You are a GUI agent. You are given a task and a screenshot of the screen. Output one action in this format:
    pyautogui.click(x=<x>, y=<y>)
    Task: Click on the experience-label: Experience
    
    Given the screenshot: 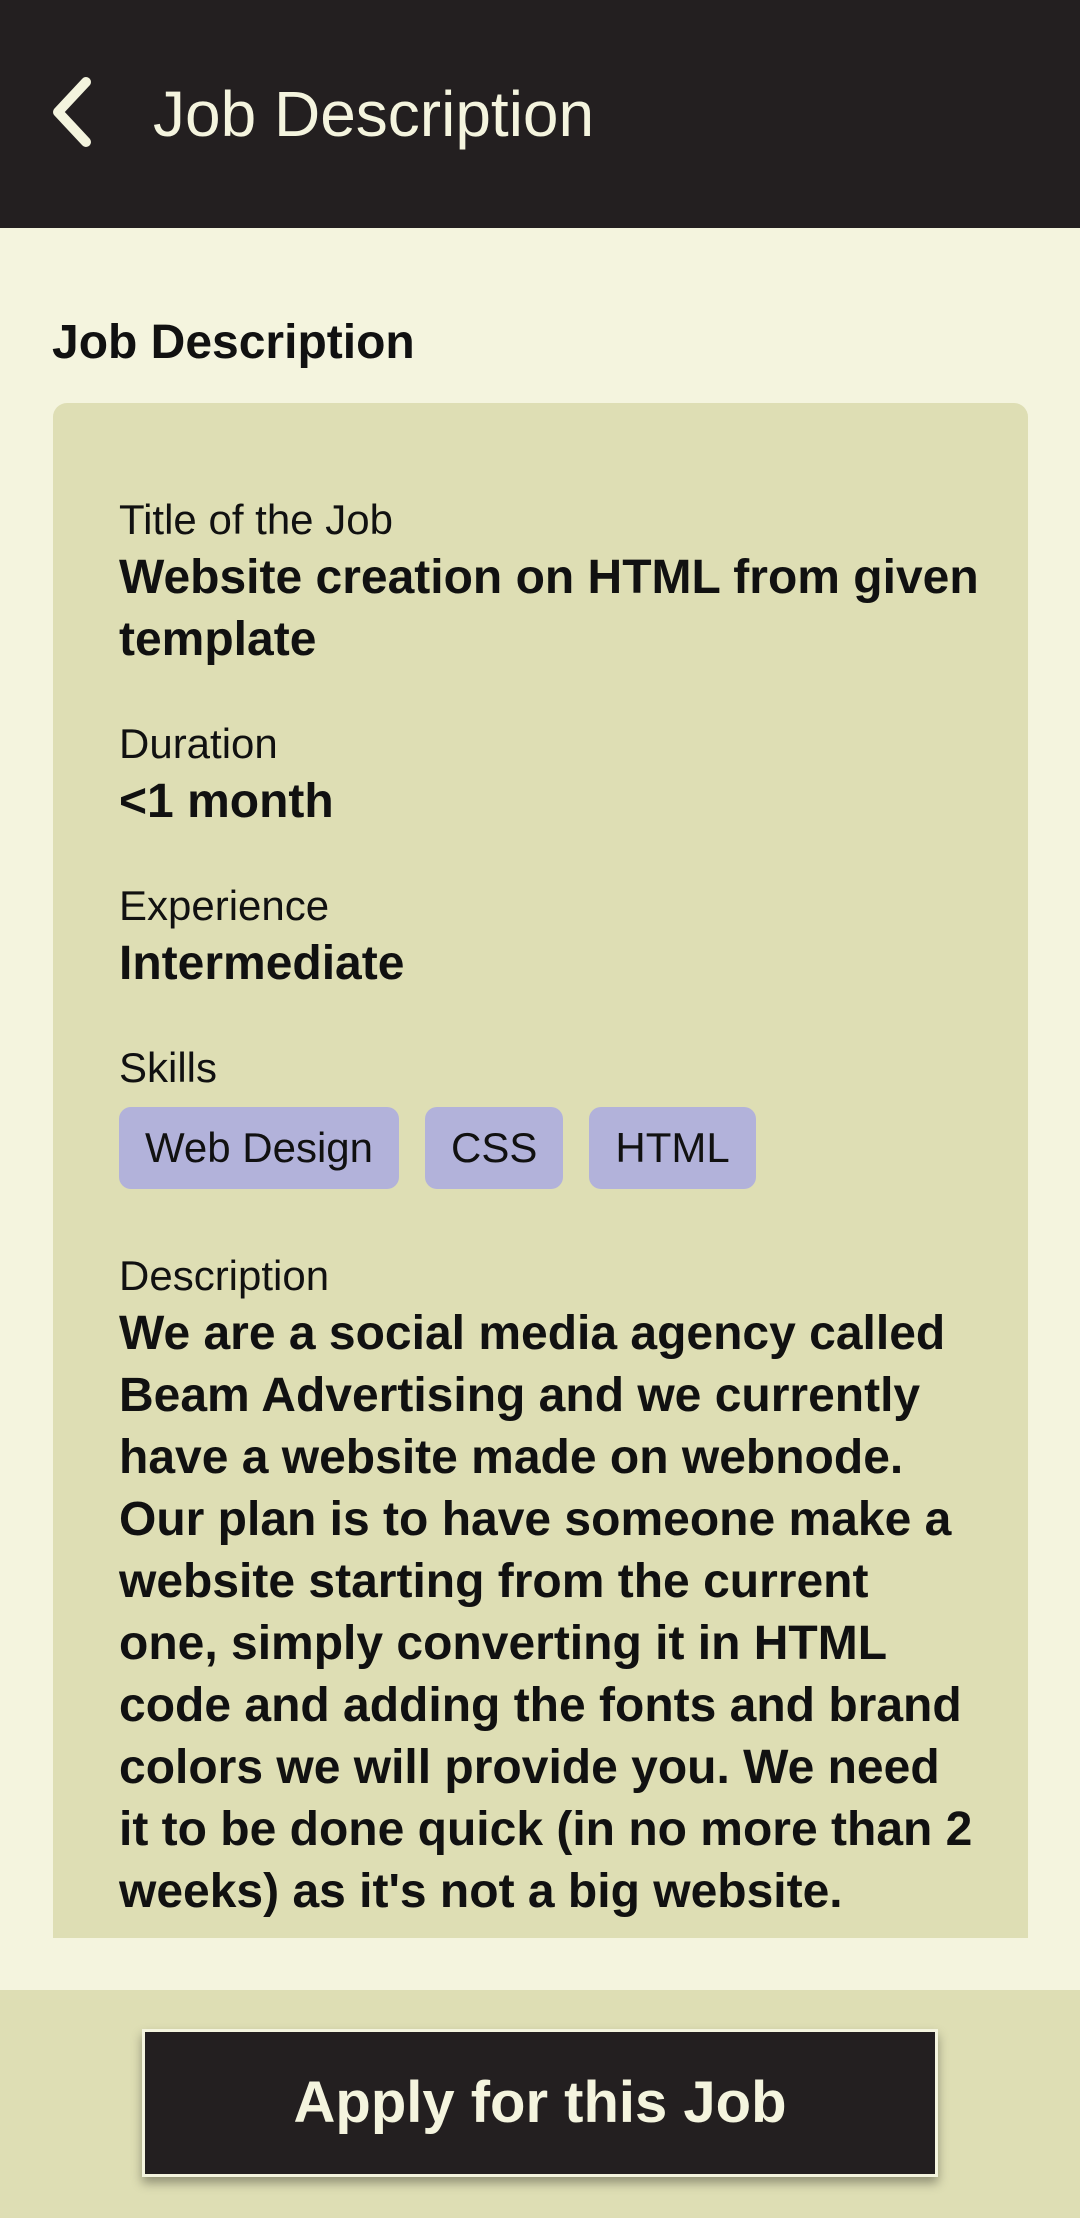 What is the action you would take?
    pyautogui.click(x=224, y=905)
    